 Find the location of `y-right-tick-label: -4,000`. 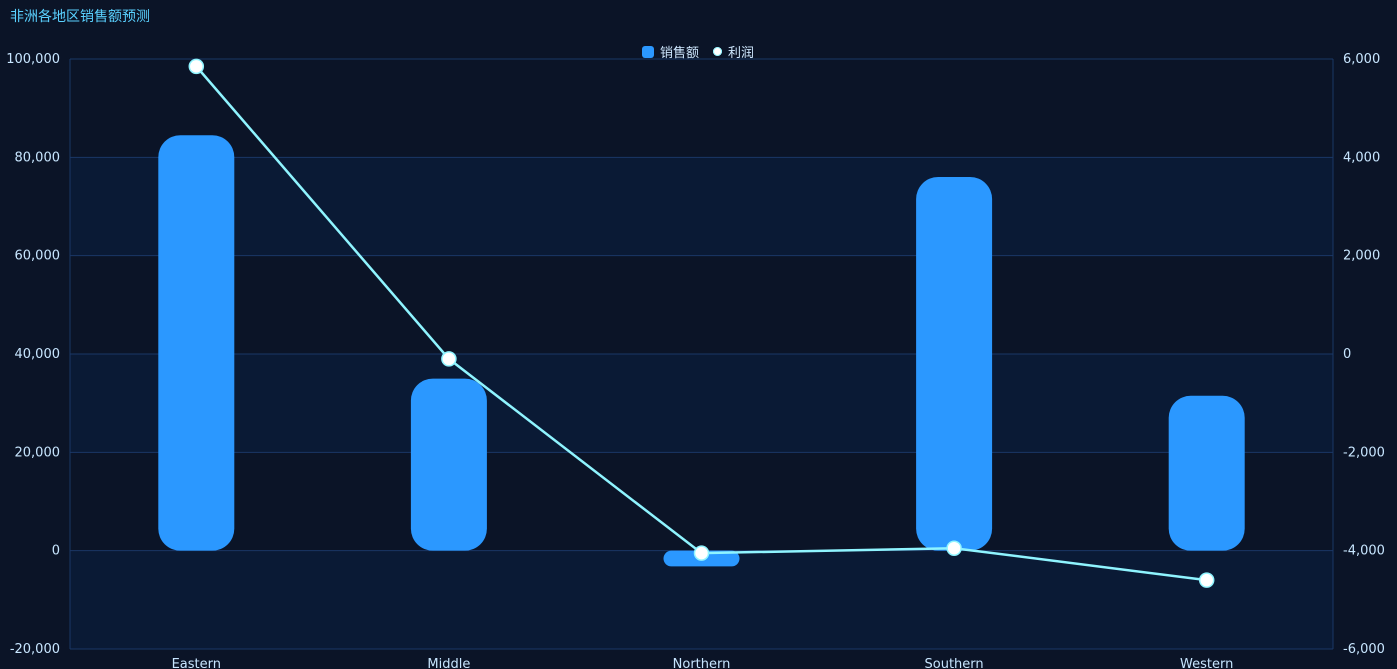

y-right-tick-label: -4,000 is located at coordinates (1364, 551).